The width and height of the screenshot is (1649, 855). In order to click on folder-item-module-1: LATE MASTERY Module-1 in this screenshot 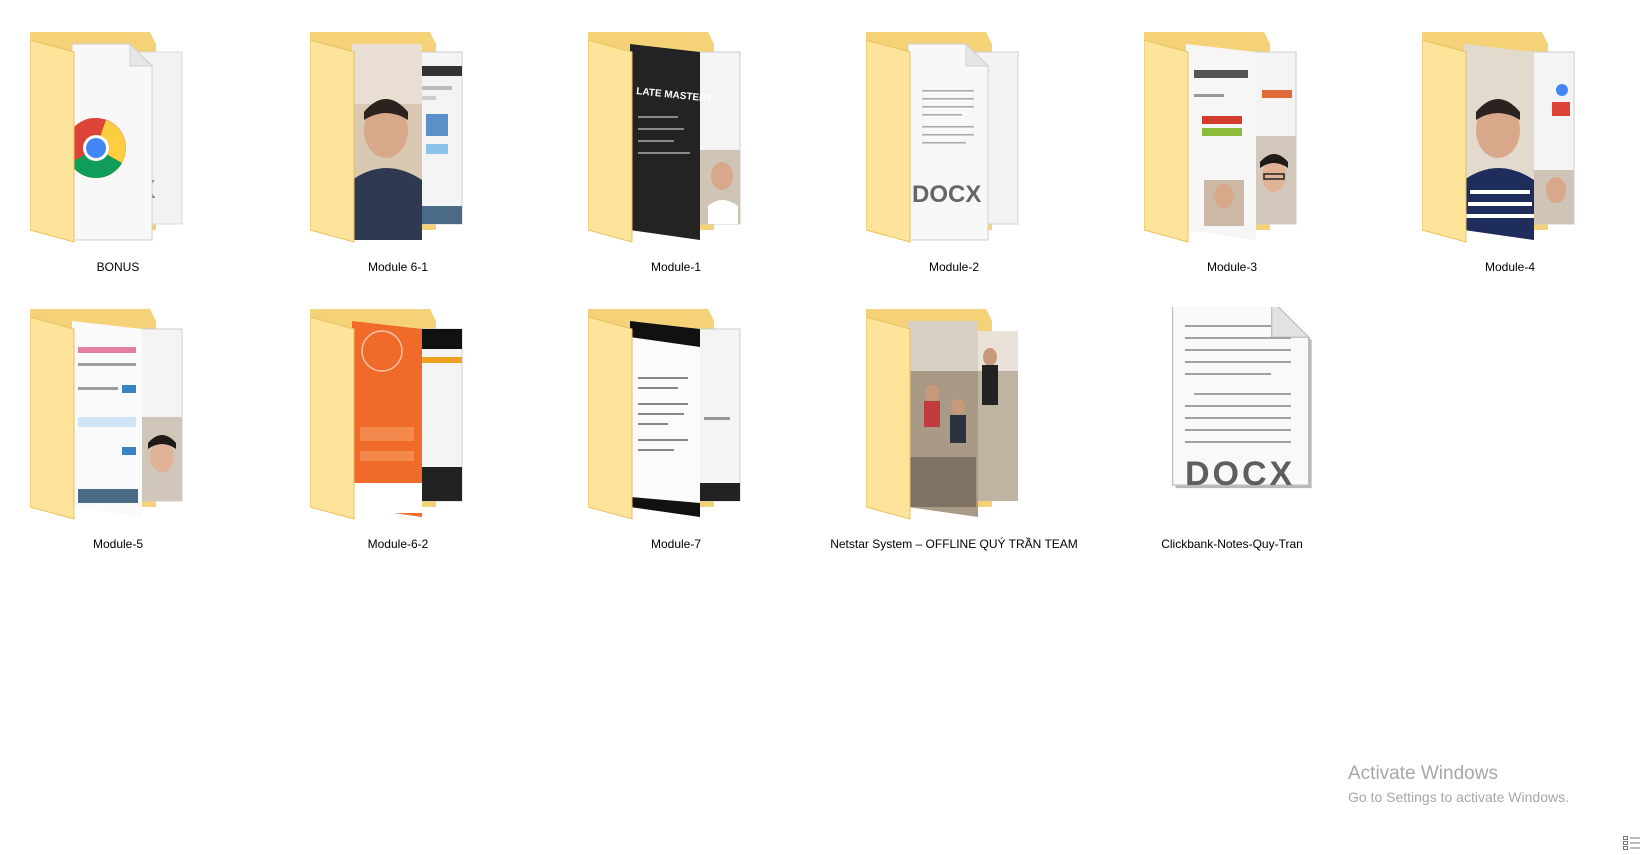, I will do `click(676, 152)`.